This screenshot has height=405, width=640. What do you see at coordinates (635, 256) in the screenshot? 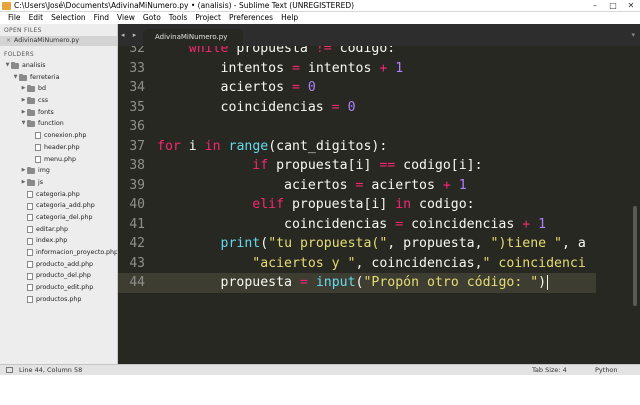
I see `scrollbar-thumb` at bounding box center [635, 256].